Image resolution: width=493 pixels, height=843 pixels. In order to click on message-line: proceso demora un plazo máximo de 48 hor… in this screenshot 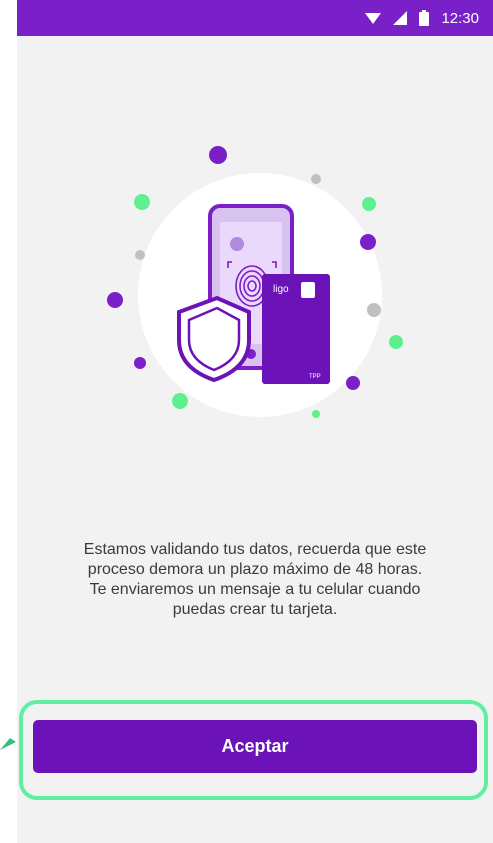, I will do `click(255, 569)`.